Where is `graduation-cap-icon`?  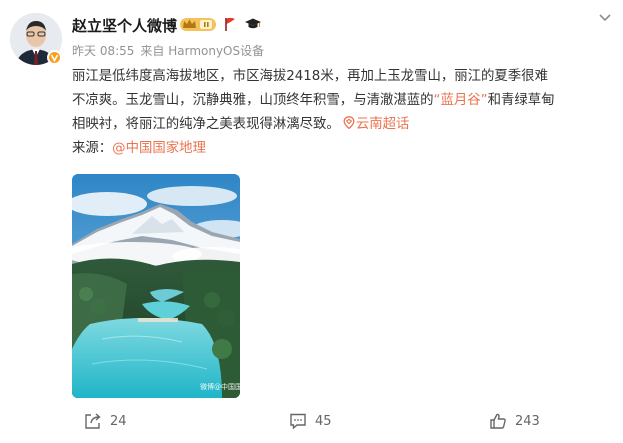 graduation-cap-icon is located at coordinates (253, 23).